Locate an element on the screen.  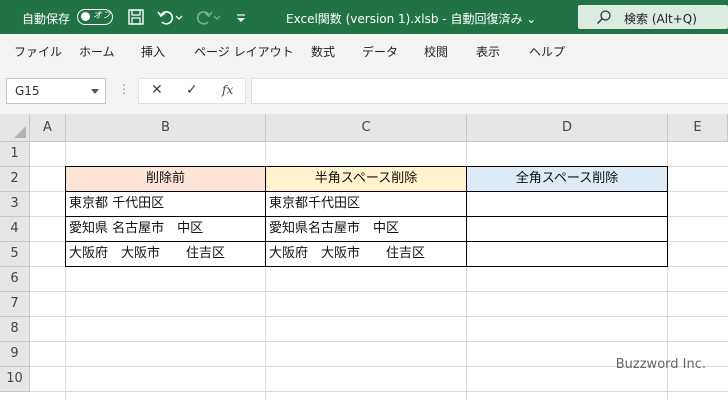
header-cell-before: 削除前 is located at coordinates (165, 179).